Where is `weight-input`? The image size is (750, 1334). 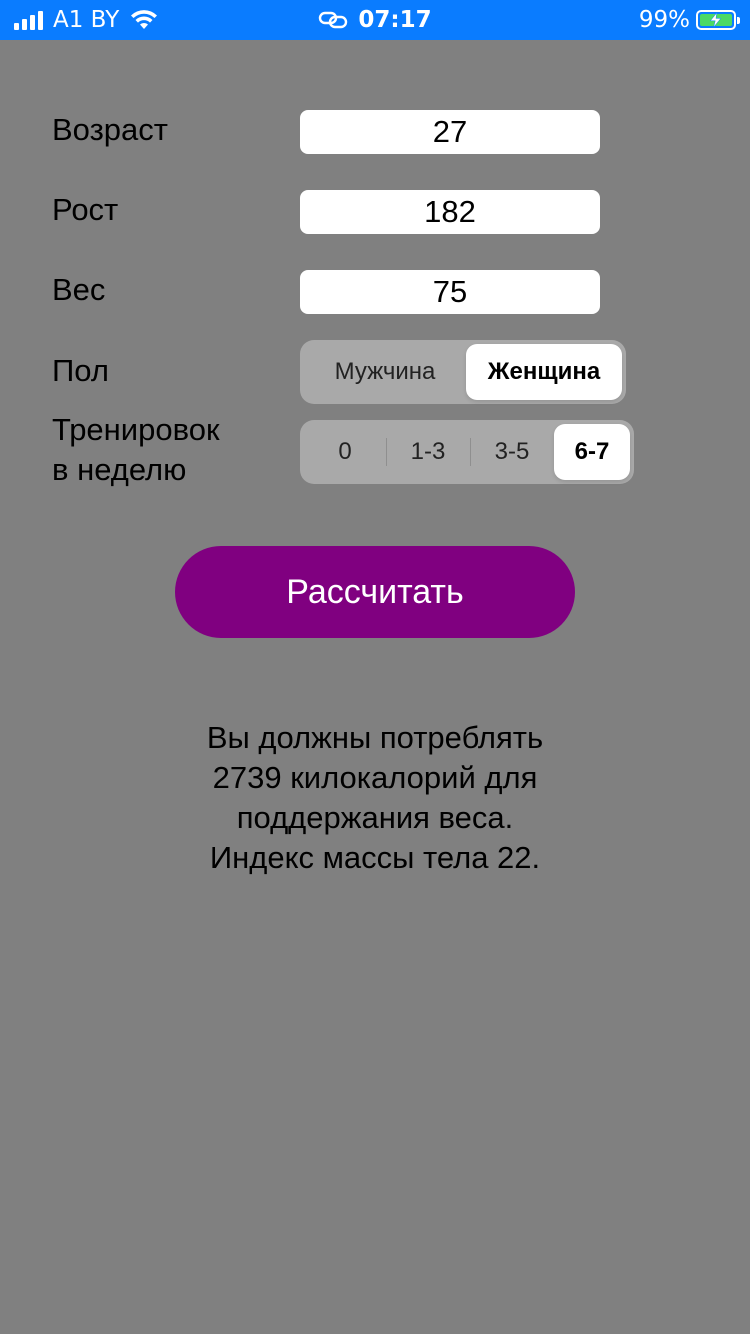 weight-input is located at coordinates (450, 292).